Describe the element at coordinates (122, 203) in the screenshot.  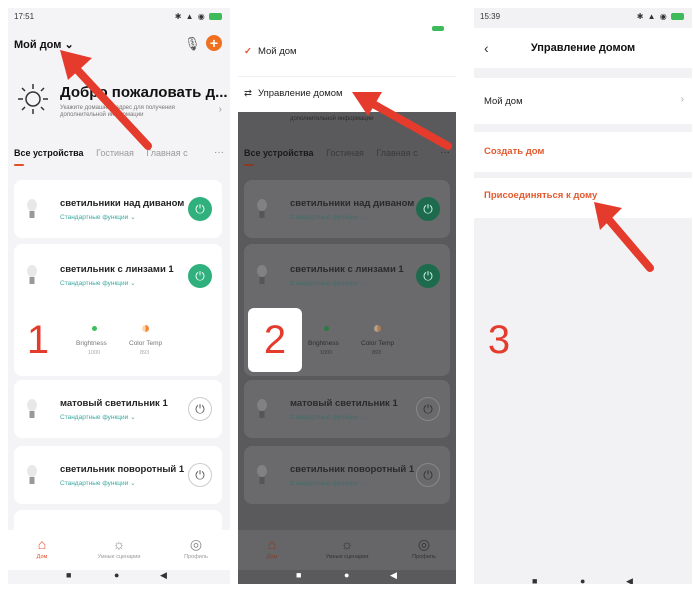
I see `device-name: светильники над диваном` at that location.